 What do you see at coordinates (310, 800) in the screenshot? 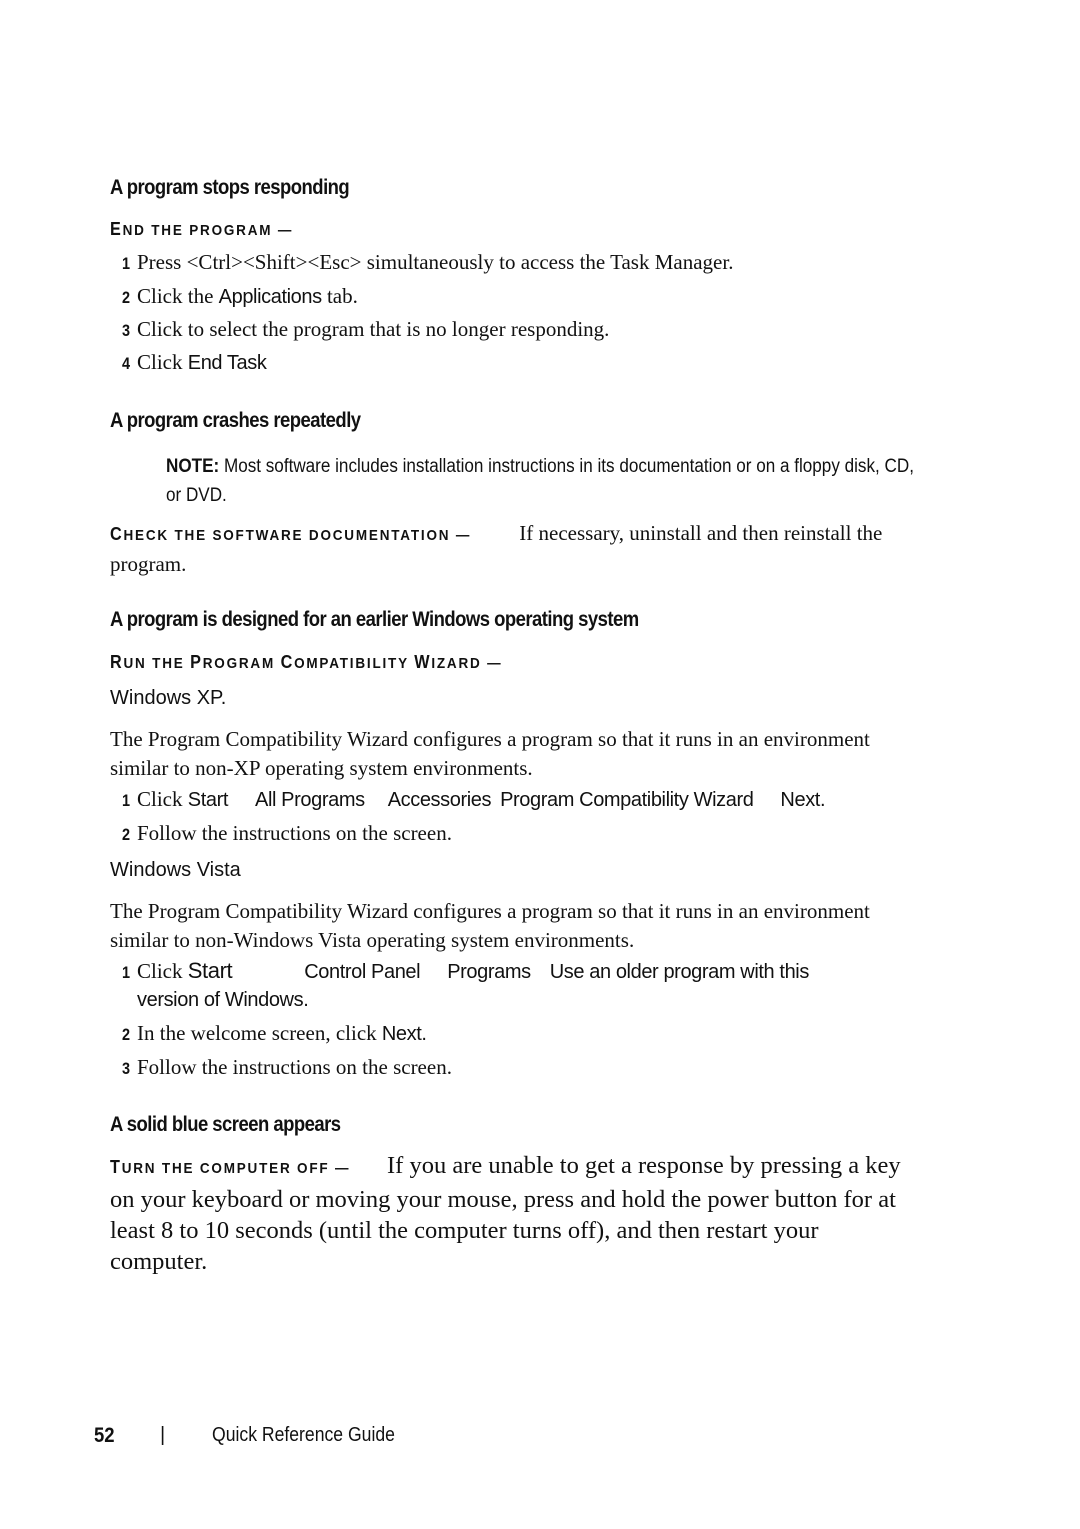
I see `all-programs-label: All Programs` at bounding box center [310, 800].